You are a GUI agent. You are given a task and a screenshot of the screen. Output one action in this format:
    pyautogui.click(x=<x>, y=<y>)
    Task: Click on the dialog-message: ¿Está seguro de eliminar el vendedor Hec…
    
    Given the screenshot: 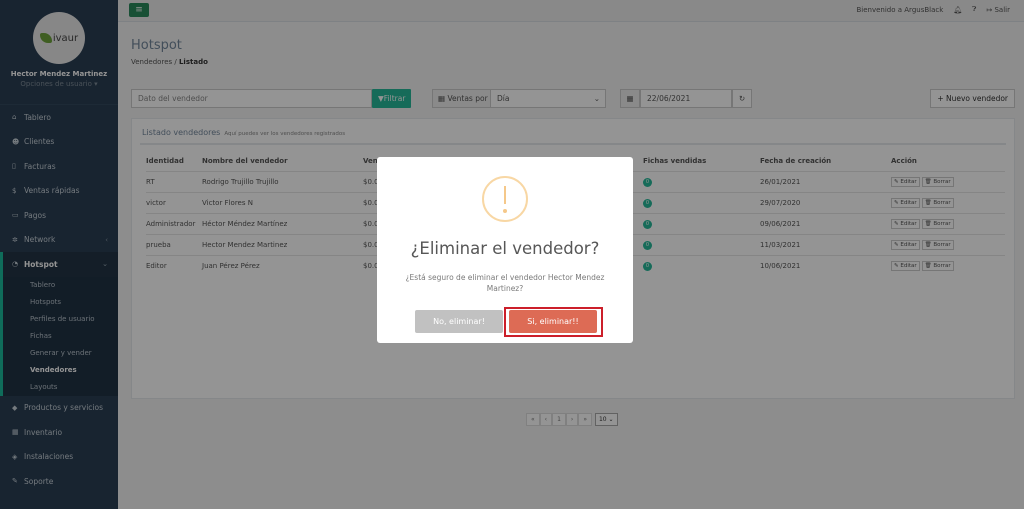 What is the action you would take?
    pyautogui.click(x=505, y=283)
    